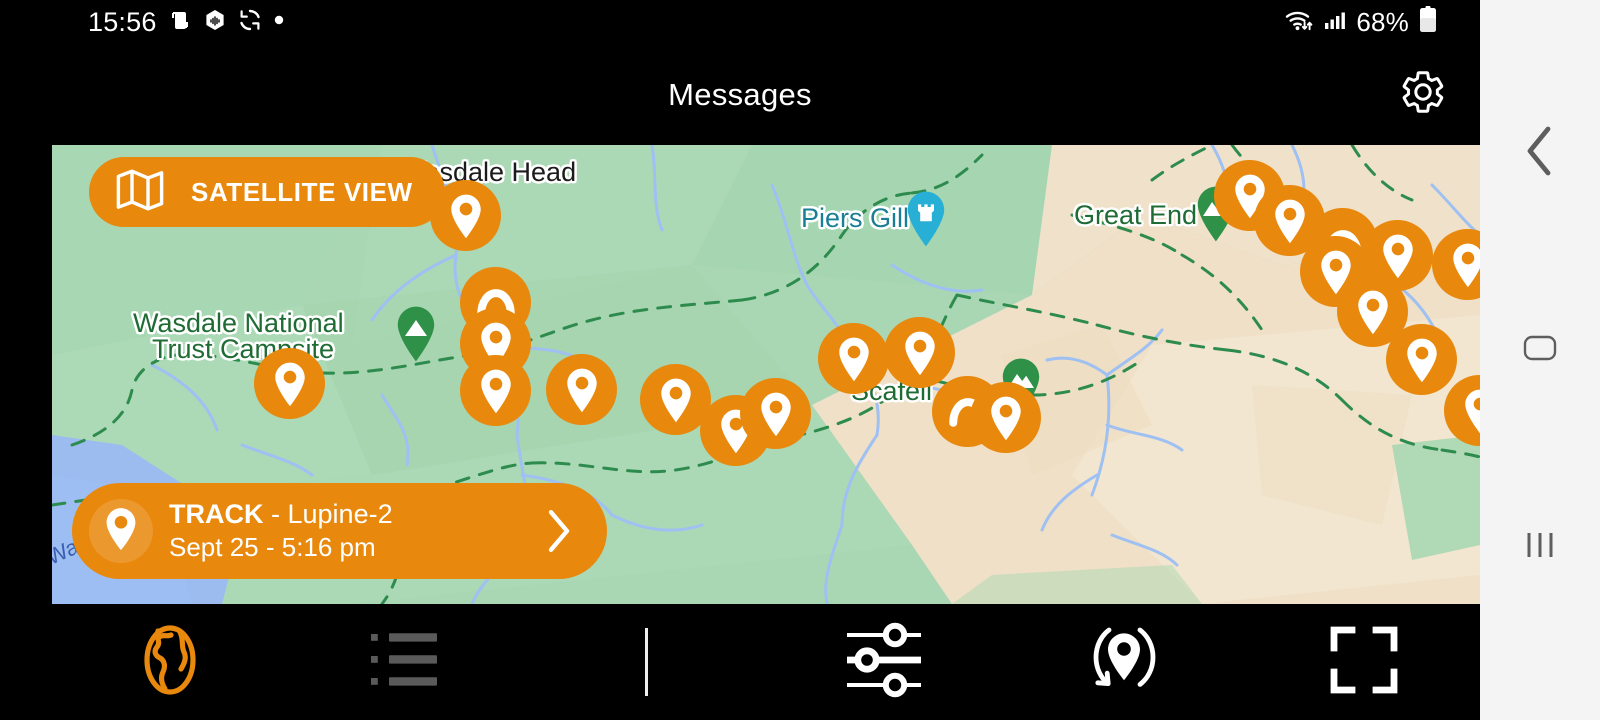 The width and height of the screenshot is (1600, 720). Describe the element at coordinates (279, 22) in the screenshot. I see `dot-icon` at that location.